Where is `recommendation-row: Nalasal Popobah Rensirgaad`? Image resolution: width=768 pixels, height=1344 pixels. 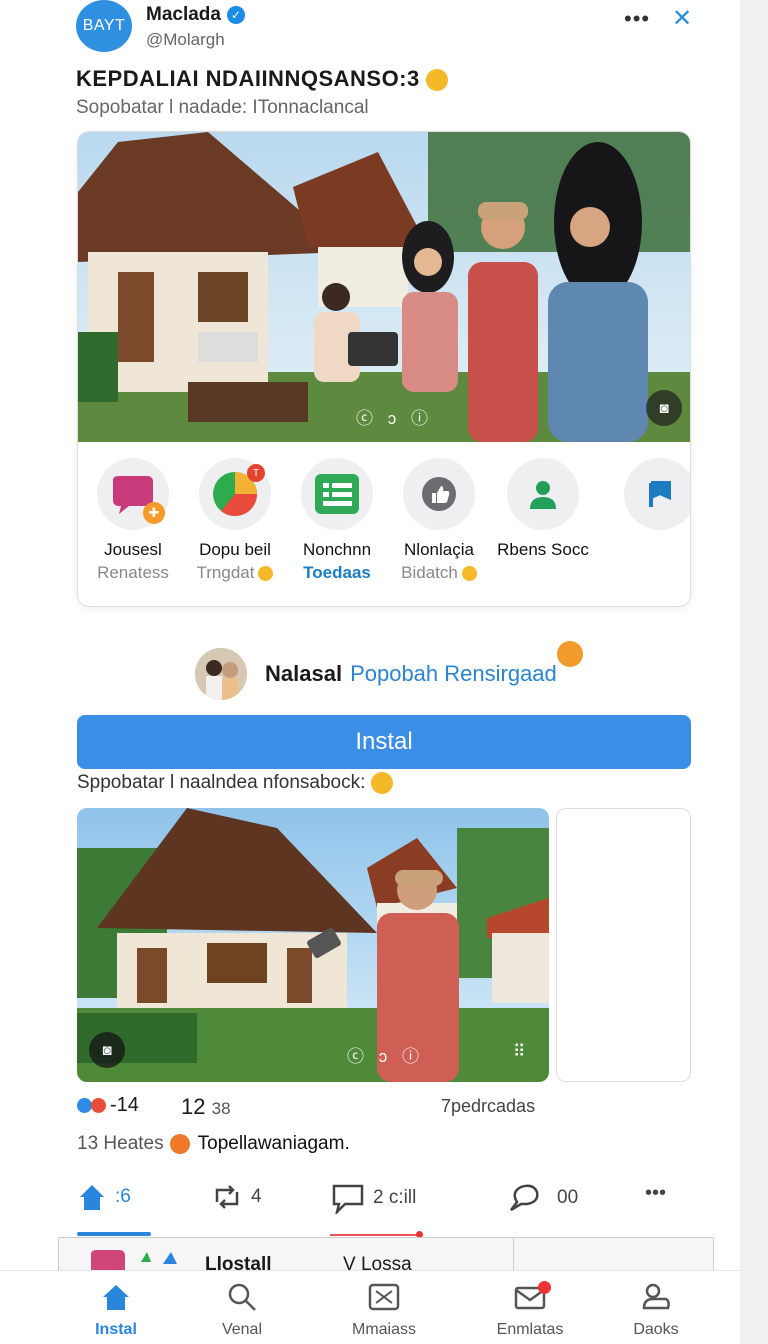
recommendation-row: Nalasal Popobah Rensirgaad is located at coordinates (455, 671).